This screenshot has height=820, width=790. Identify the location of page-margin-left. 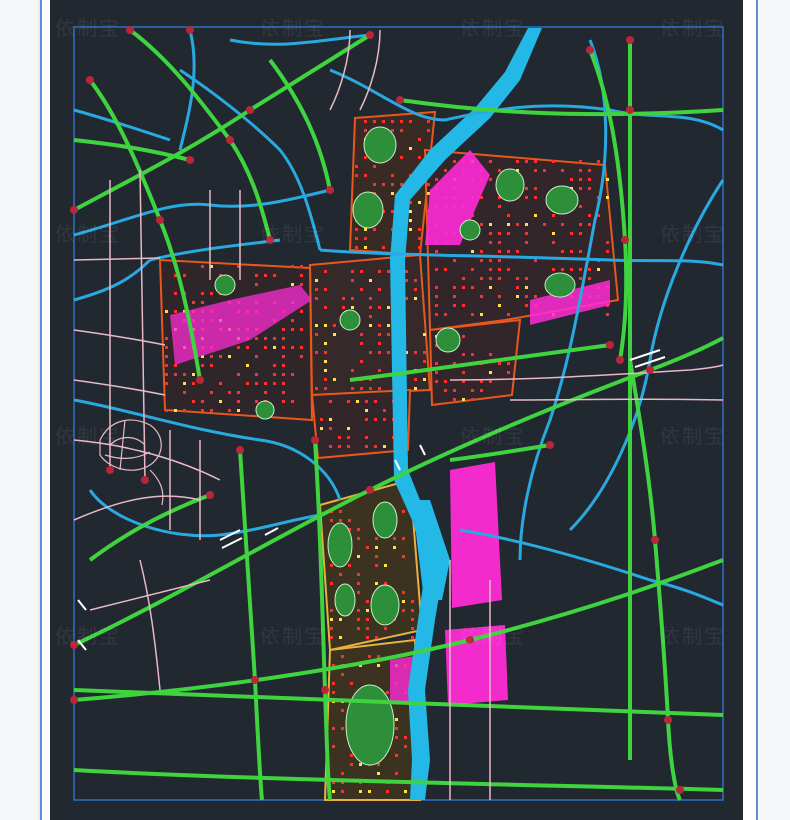
(19, 410).